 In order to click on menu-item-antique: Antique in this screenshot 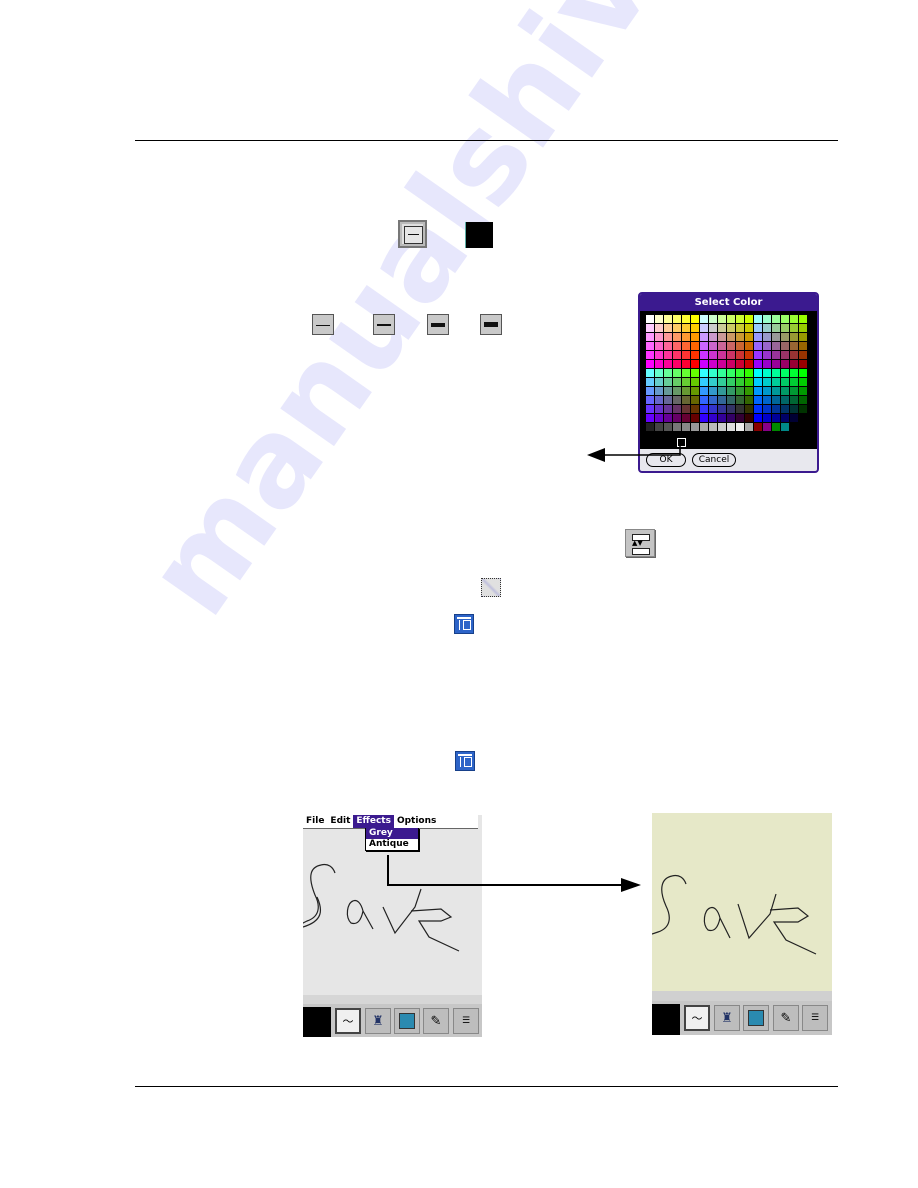, I will do `click(392, 844)`.